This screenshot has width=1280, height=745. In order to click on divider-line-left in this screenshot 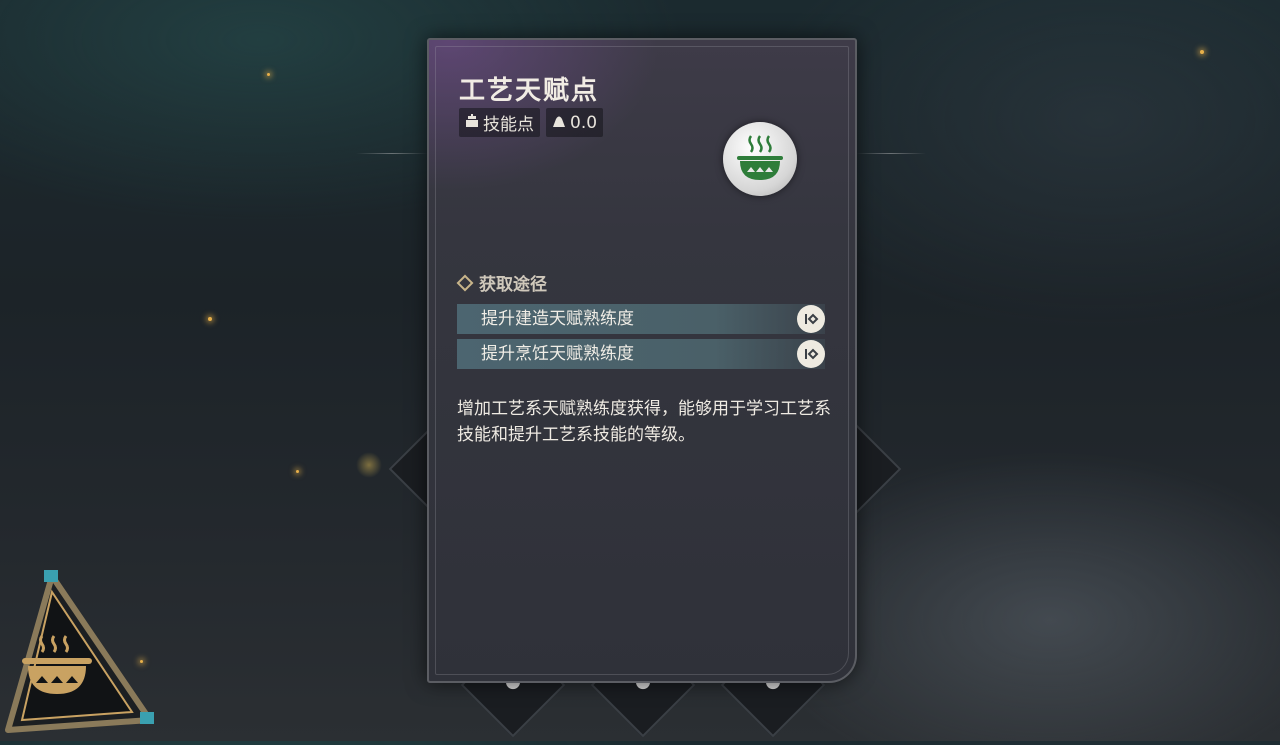, I will do `click(392, 153)`.